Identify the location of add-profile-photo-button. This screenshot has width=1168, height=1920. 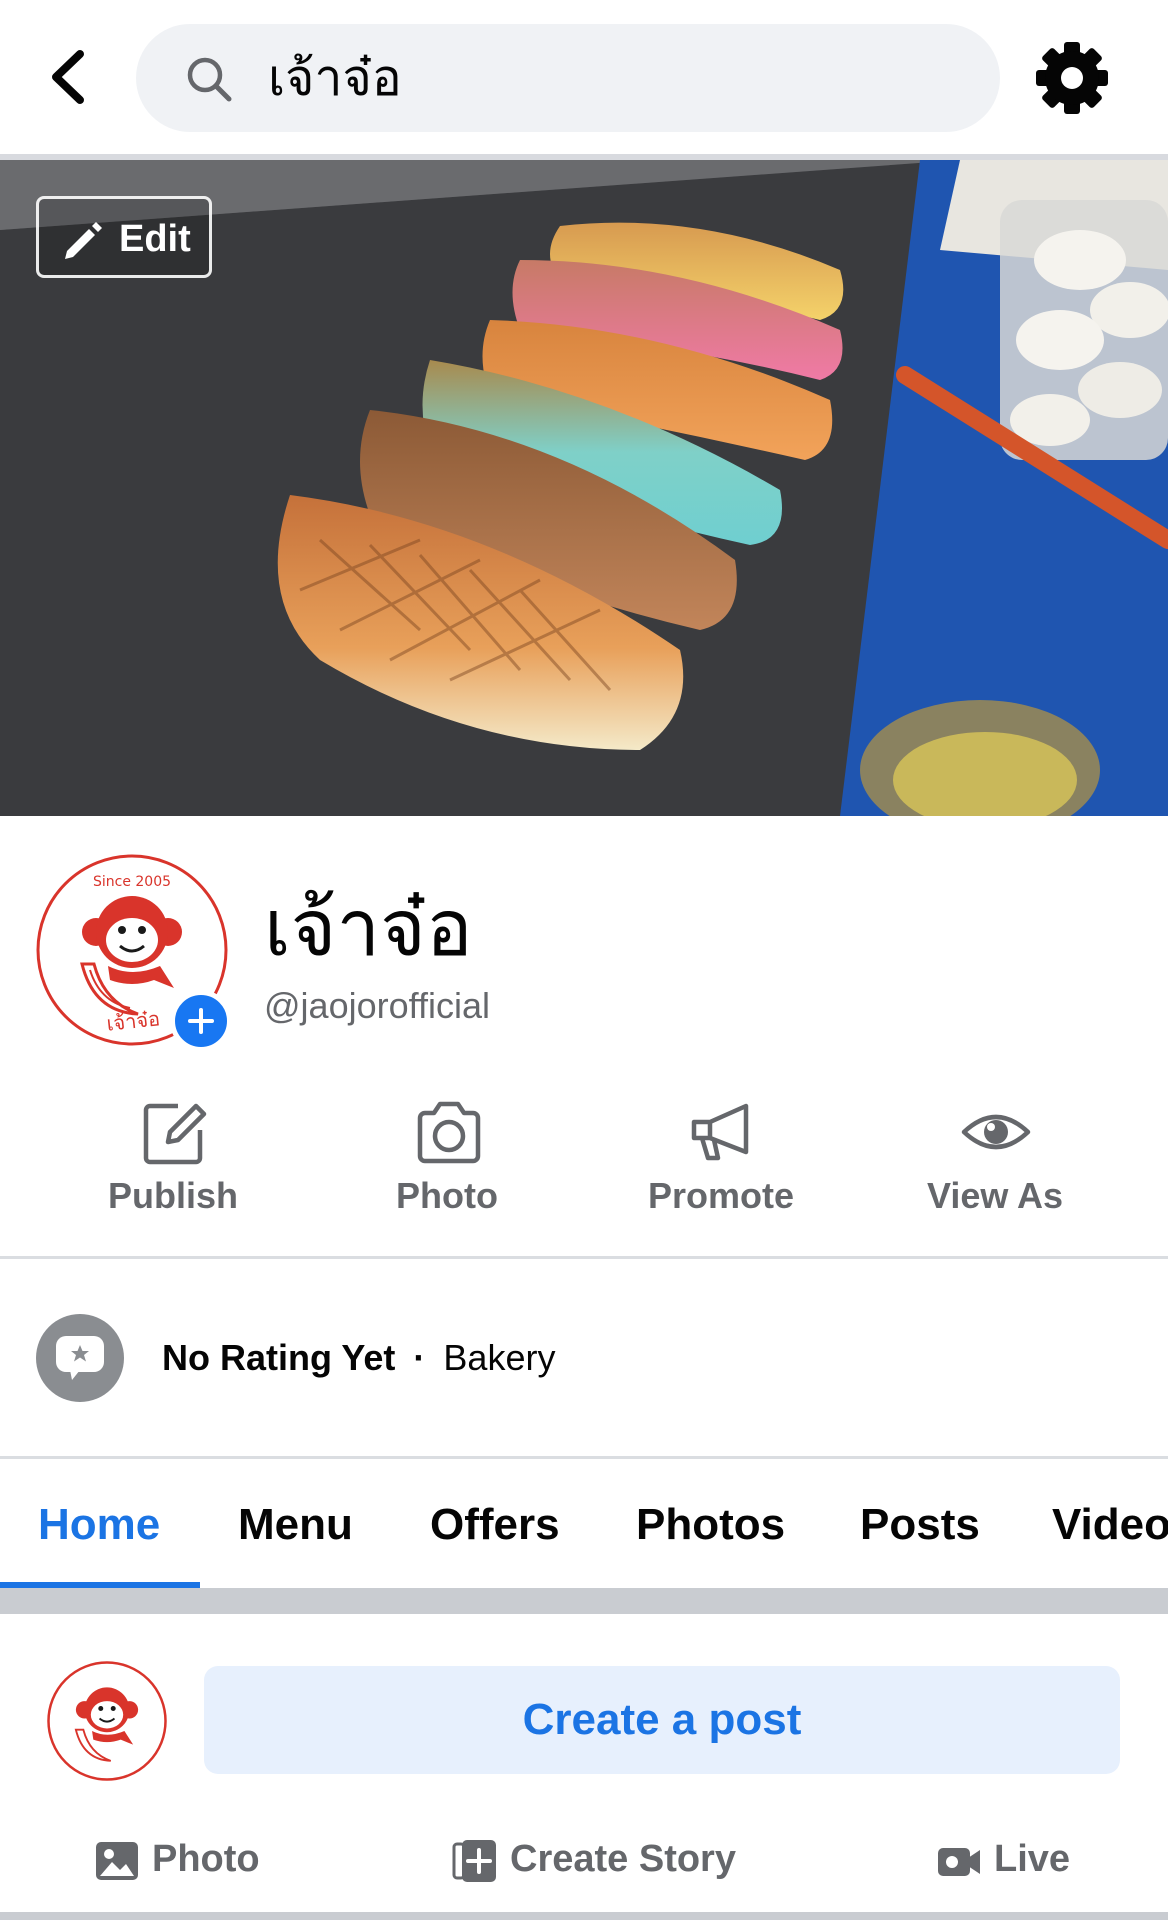
(201, 1021).